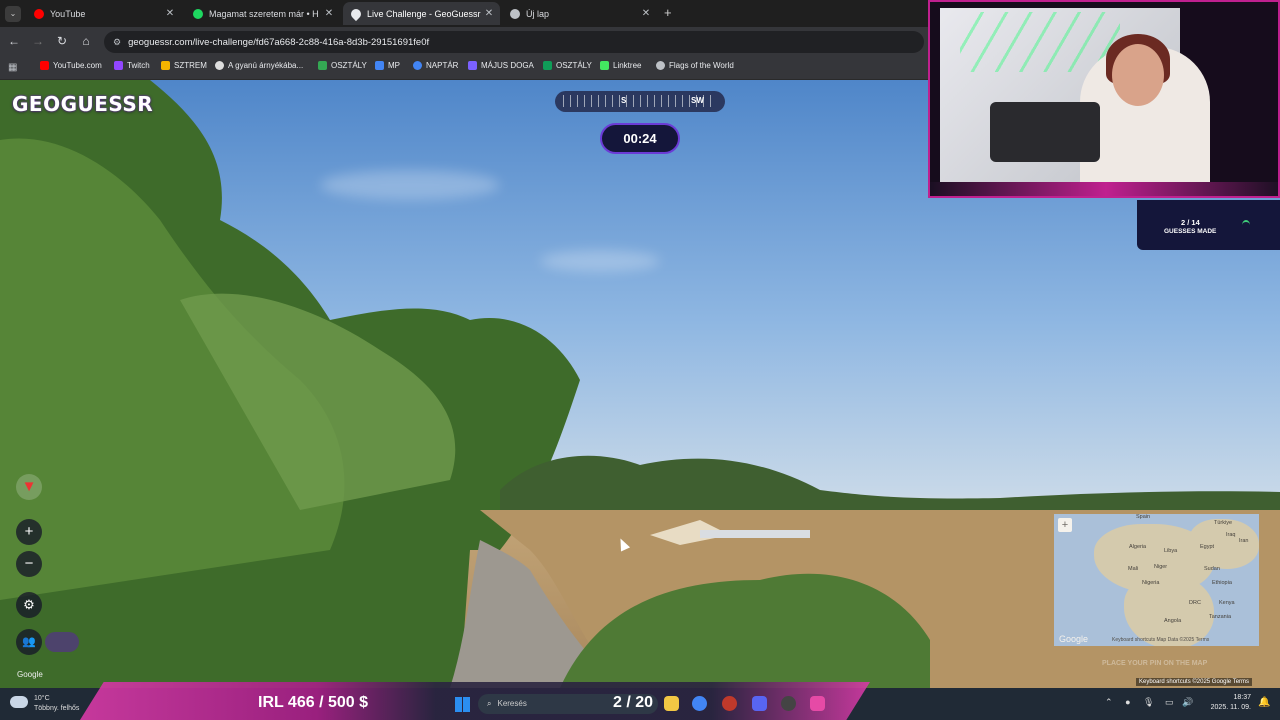 The height and width of the screenshot is (720, 1280). Describe the element at coordinates (29, 564) in the screenshot. I see `zoom-out-button: −` at that location.